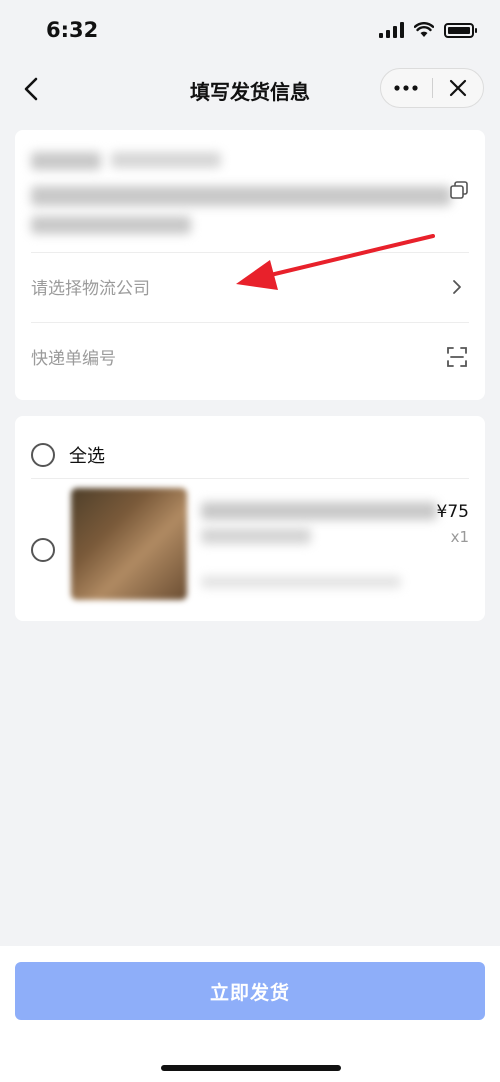 The image size is (500, 1082). Describe the element at coordinates (460, 30) in the screenshot. I see `battery-icon` at that location.